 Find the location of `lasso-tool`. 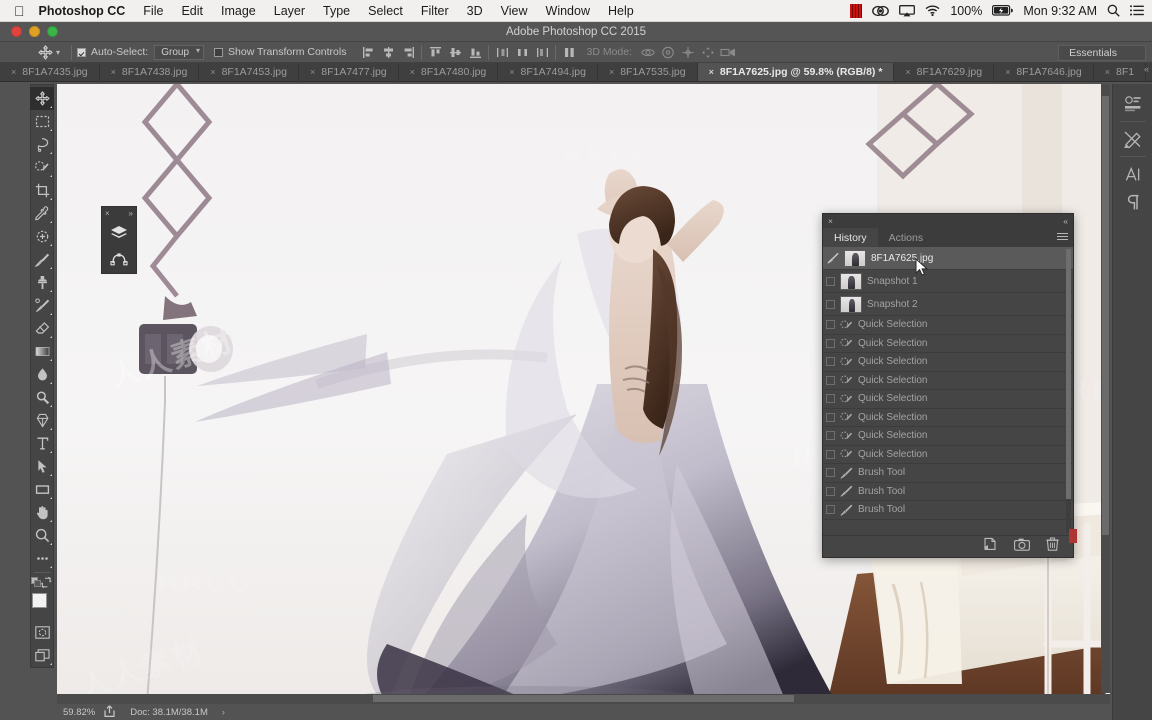

lasso-tool is located at coordinates (42, 144).